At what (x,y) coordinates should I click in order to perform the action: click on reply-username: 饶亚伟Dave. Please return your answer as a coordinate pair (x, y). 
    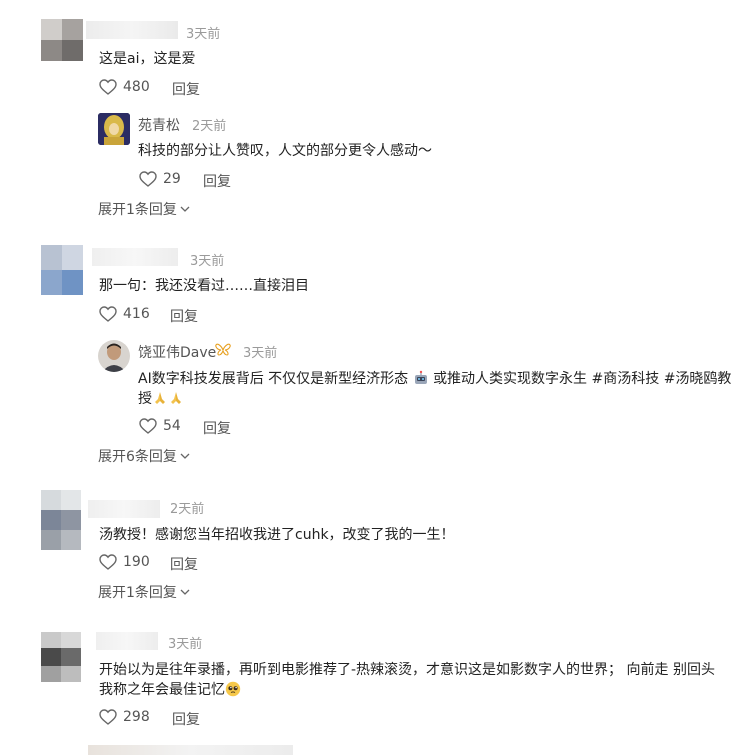
    Looking at the image, I should click on (177, 352).